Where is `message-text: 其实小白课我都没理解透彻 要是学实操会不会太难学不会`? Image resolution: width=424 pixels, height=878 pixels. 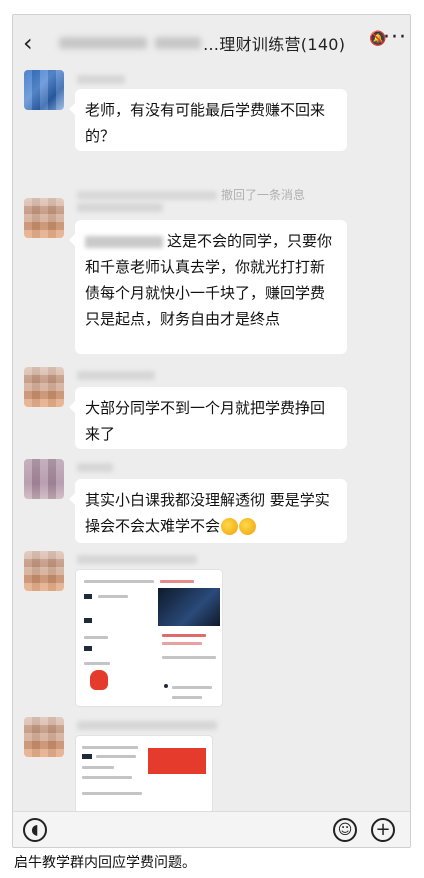
message-text: 其实小白课我都没理解透彻 要是学实操会不会太难学不会 is located at coordinates (207, 513).